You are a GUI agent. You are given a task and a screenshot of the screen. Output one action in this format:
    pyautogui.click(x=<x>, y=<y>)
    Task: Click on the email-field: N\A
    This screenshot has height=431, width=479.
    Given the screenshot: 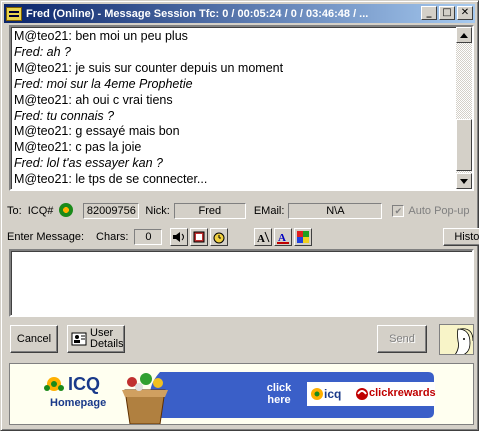 What is the action you would take?
    pyautogui.click(x=335, y=211)
    